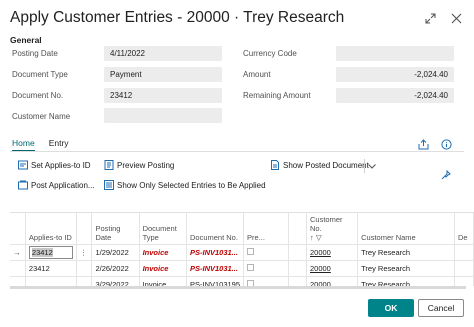 This screenshot has width=474, height=327. What do you see at coordinates (163, 229) in the screenshot?
I see `col-document-type: Document Type` at bounding box center [163, 229].